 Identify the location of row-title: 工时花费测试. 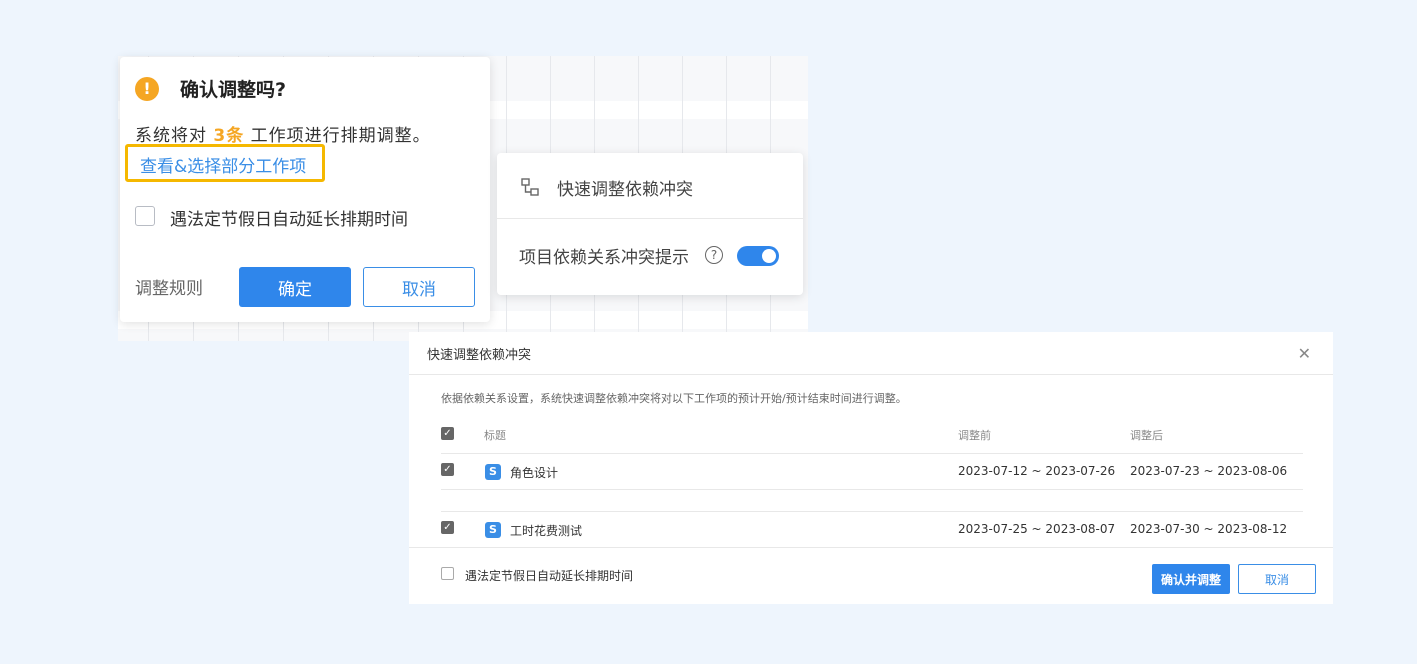
(546, 530).